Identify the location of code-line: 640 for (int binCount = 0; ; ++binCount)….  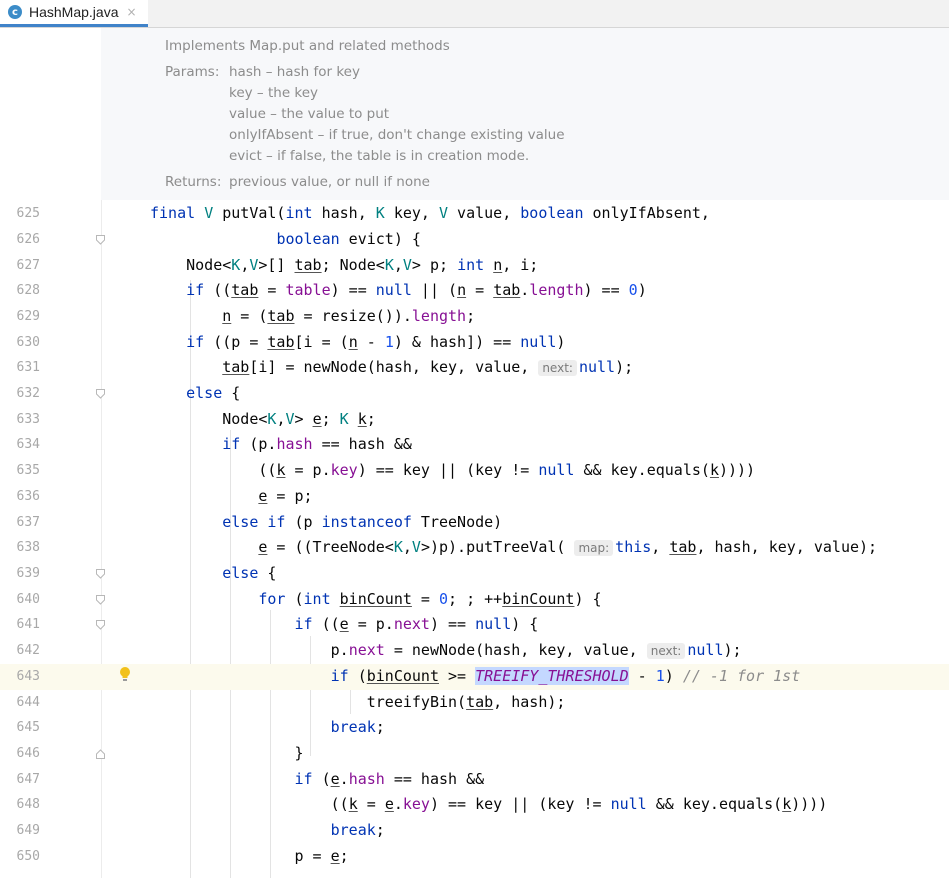
(309, 599).